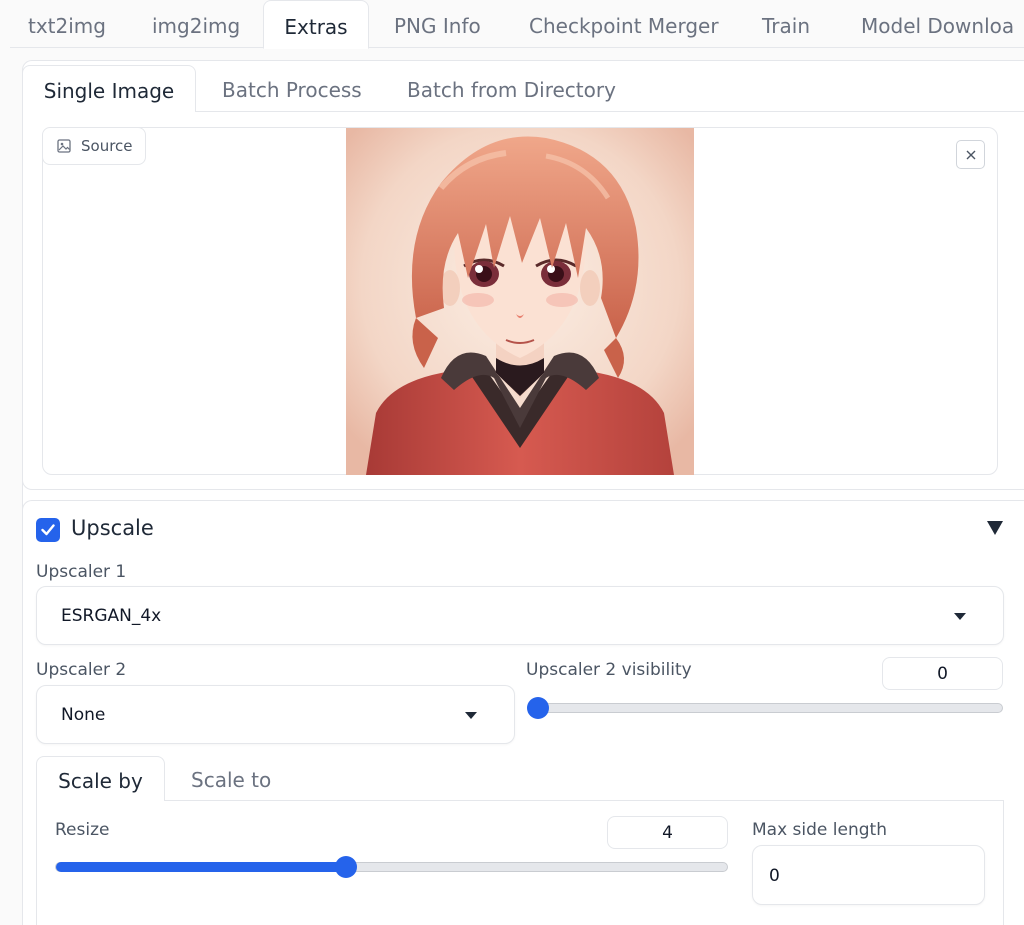 This screenshot has height=925, width=1024. Describe the element at coordinates (81, 572) in the screenshot. I see `upscaler1-label: Upscaler 1` at that location.